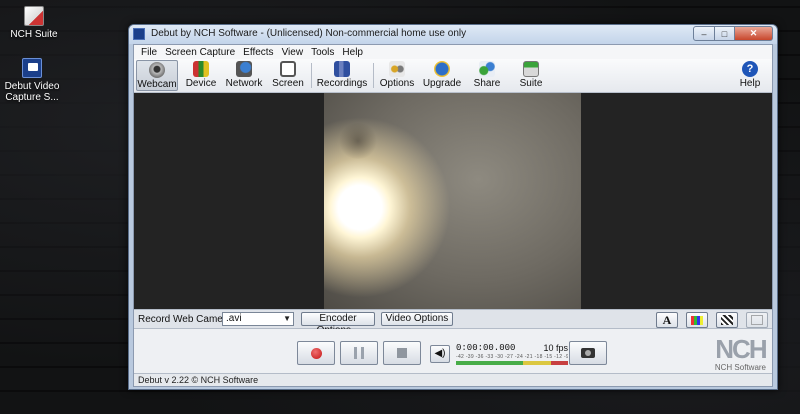 The image size is (800, 414). I want to click on video-effects-button, so click(727, 320).